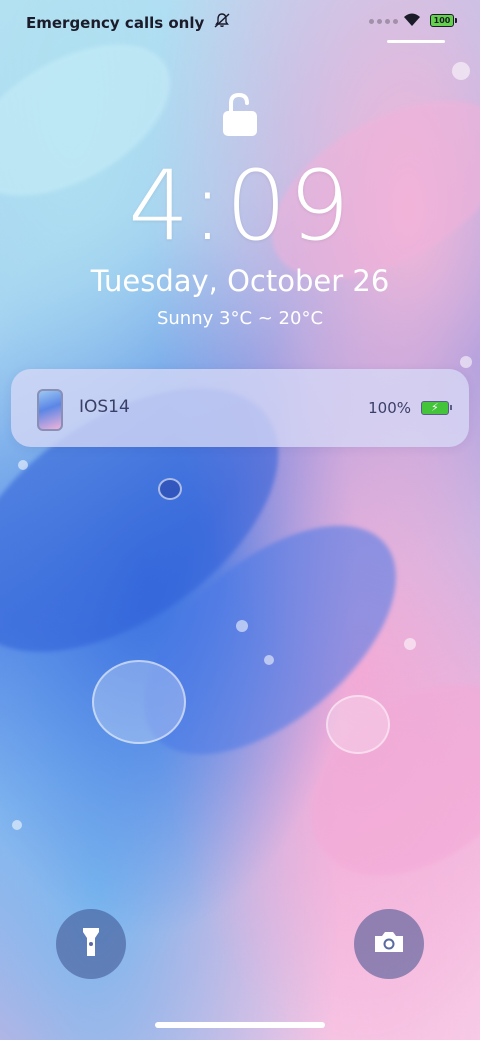 This screenshot has height=1040, width=480. What do you see at coordinates (383, 21) in the screenshot?
I see `signal-strength-icon` at bounding box center [383, 21].